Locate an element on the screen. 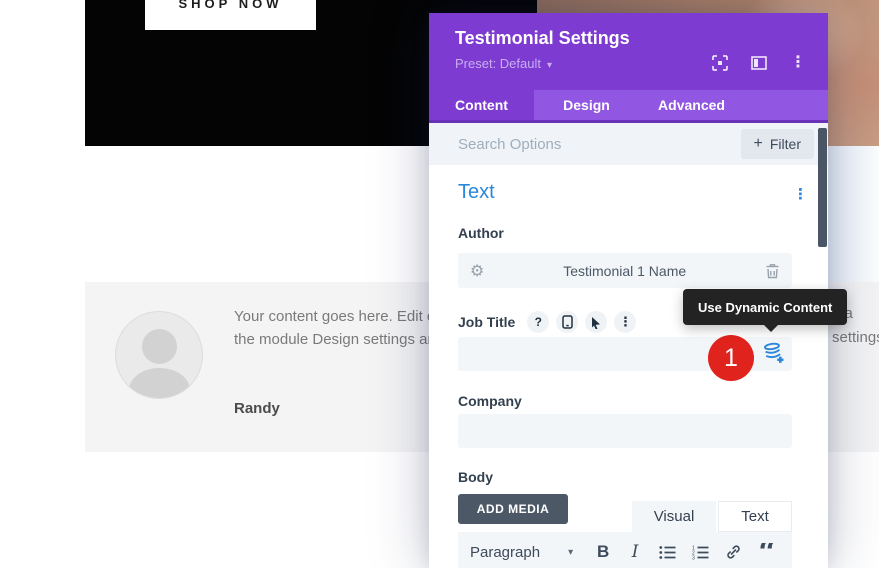 The image size is (879, 568). bullet-list-button is located at coordinates (667, 552).